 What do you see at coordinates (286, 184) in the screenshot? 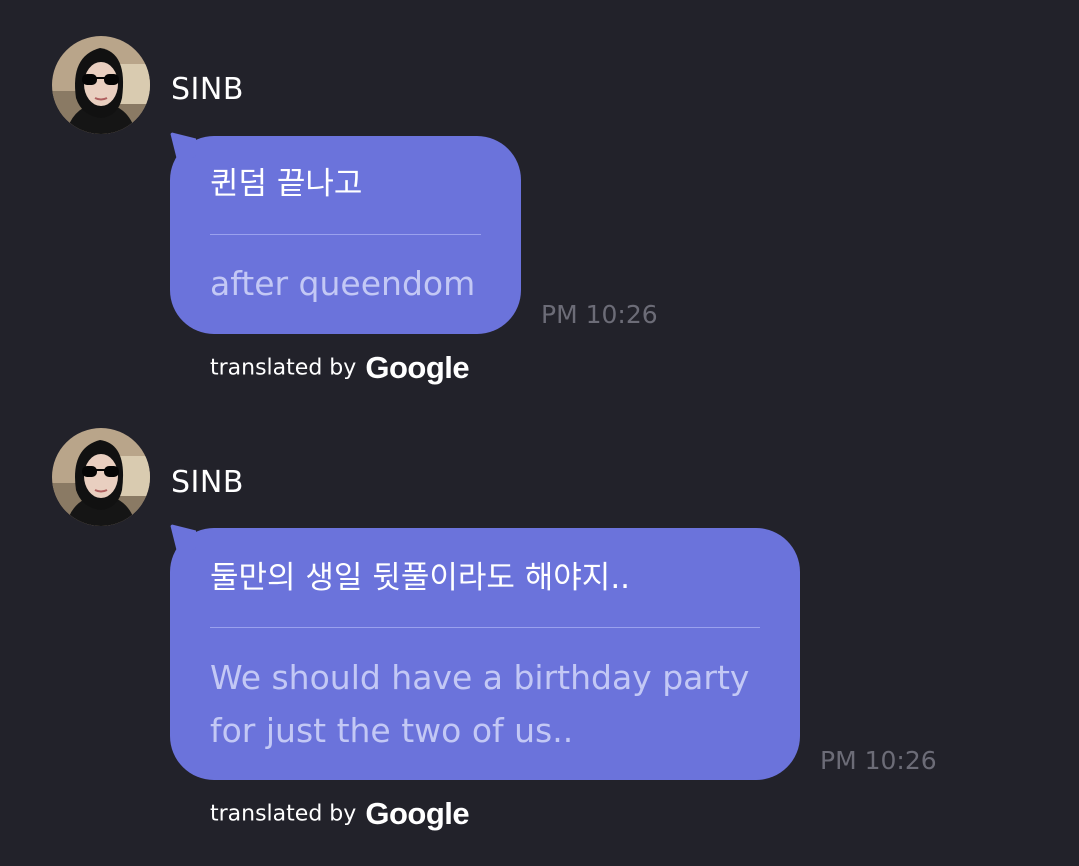
I see `original-text: 퀸덤 끝나고` at bounding box center [286, 184].